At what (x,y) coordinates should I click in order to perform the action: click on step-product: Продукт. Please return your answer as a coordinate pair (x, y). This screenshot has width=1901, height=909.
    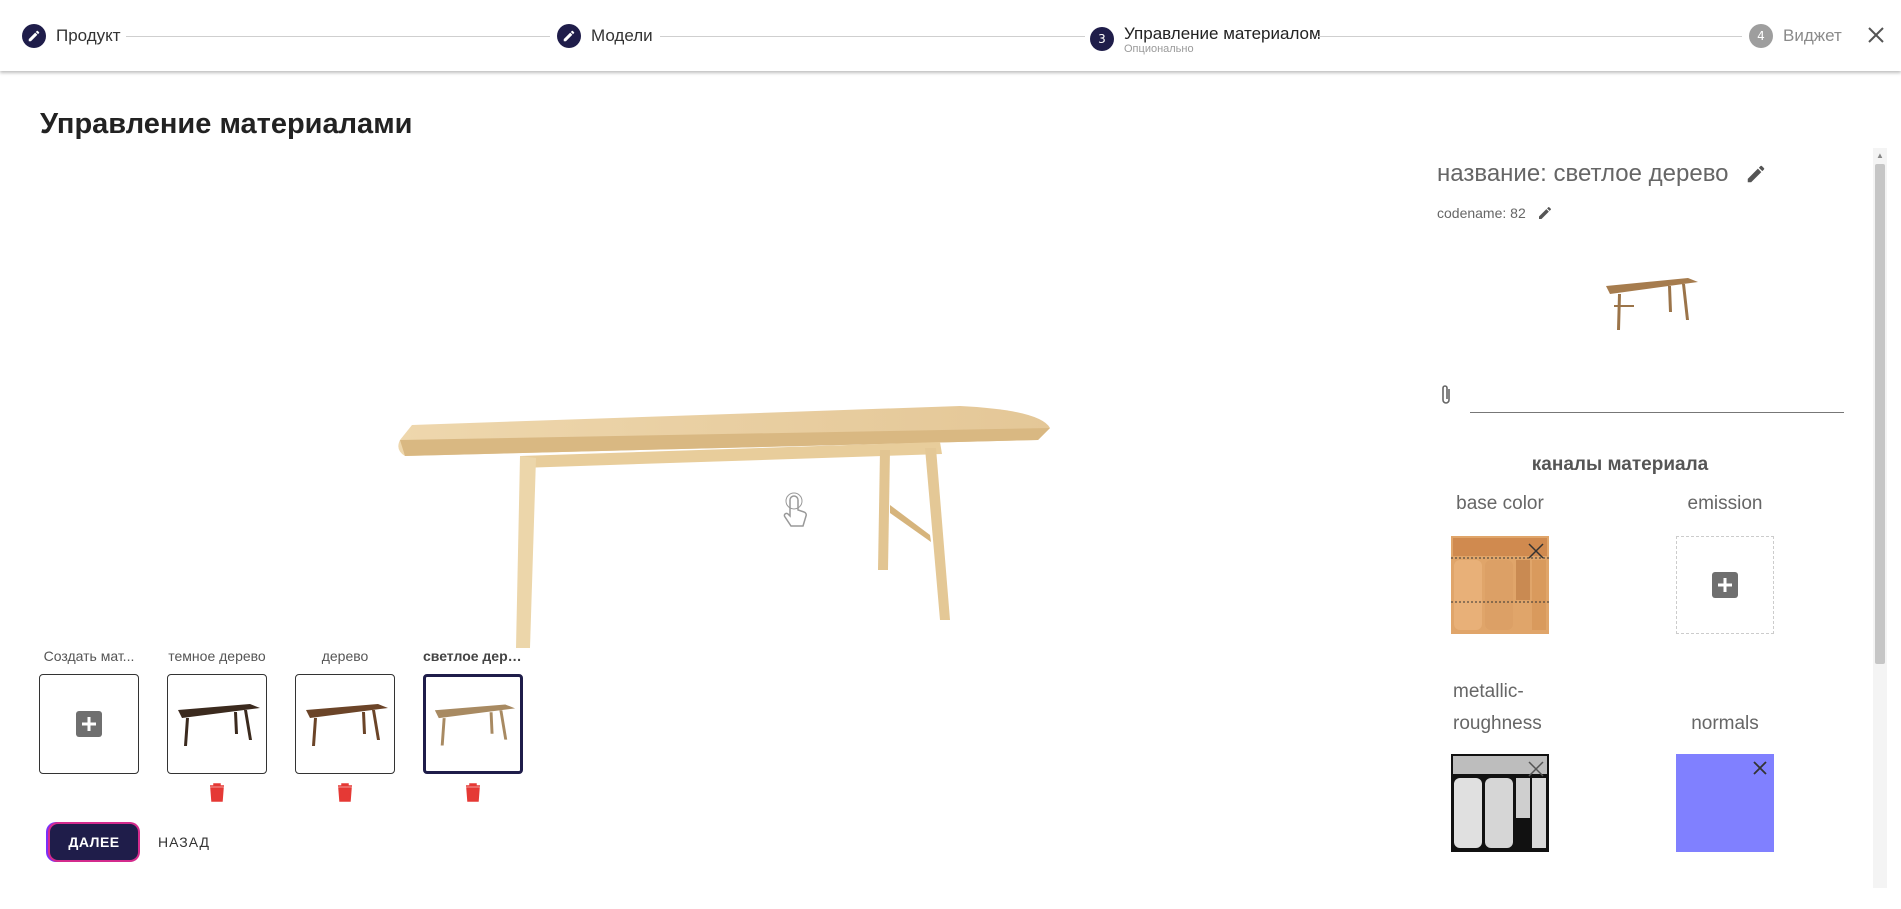
    Looking at the image, I should click on (71, 36).